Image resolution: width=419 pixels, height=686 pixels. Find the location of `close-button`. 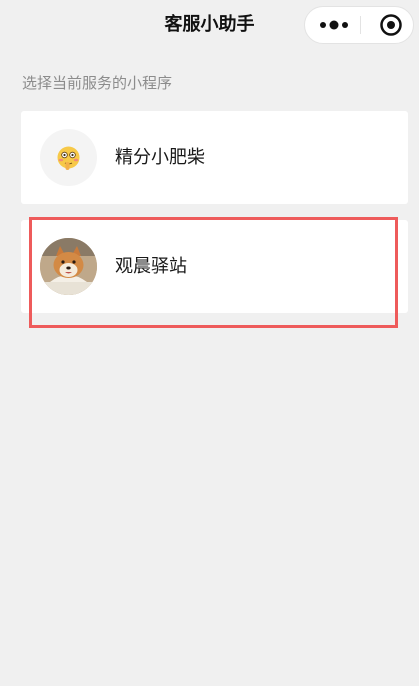

close-button is located at coordinates (387, 25).